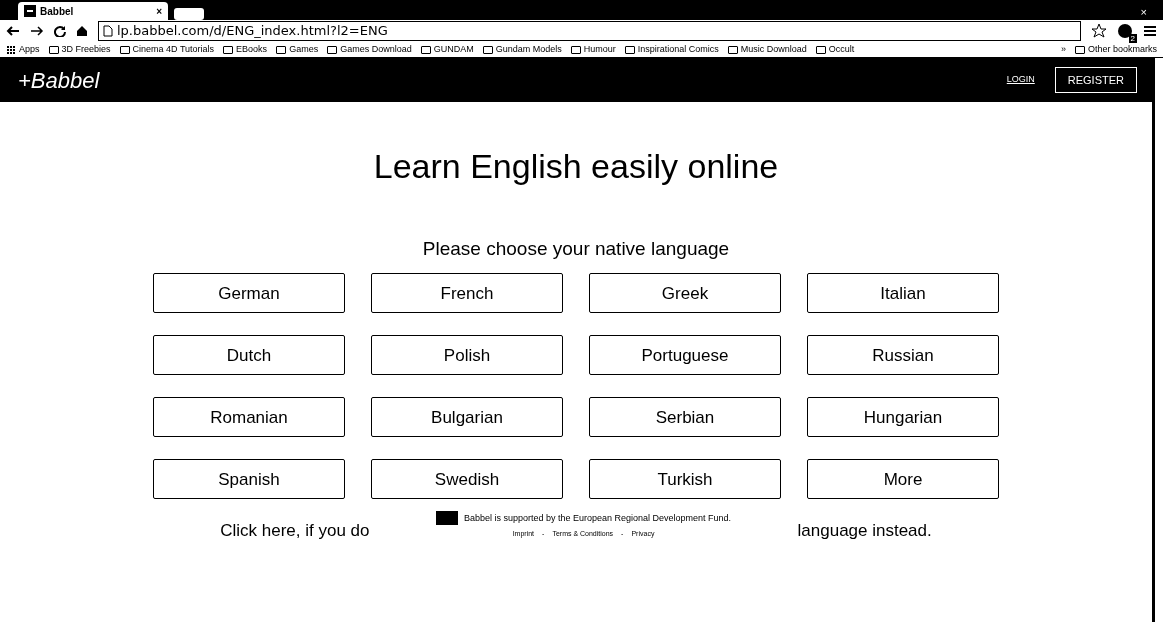 The width and height of the screenshot is (1163, 622). I want to click on bookmark-item: Apps, so click(23, 49).